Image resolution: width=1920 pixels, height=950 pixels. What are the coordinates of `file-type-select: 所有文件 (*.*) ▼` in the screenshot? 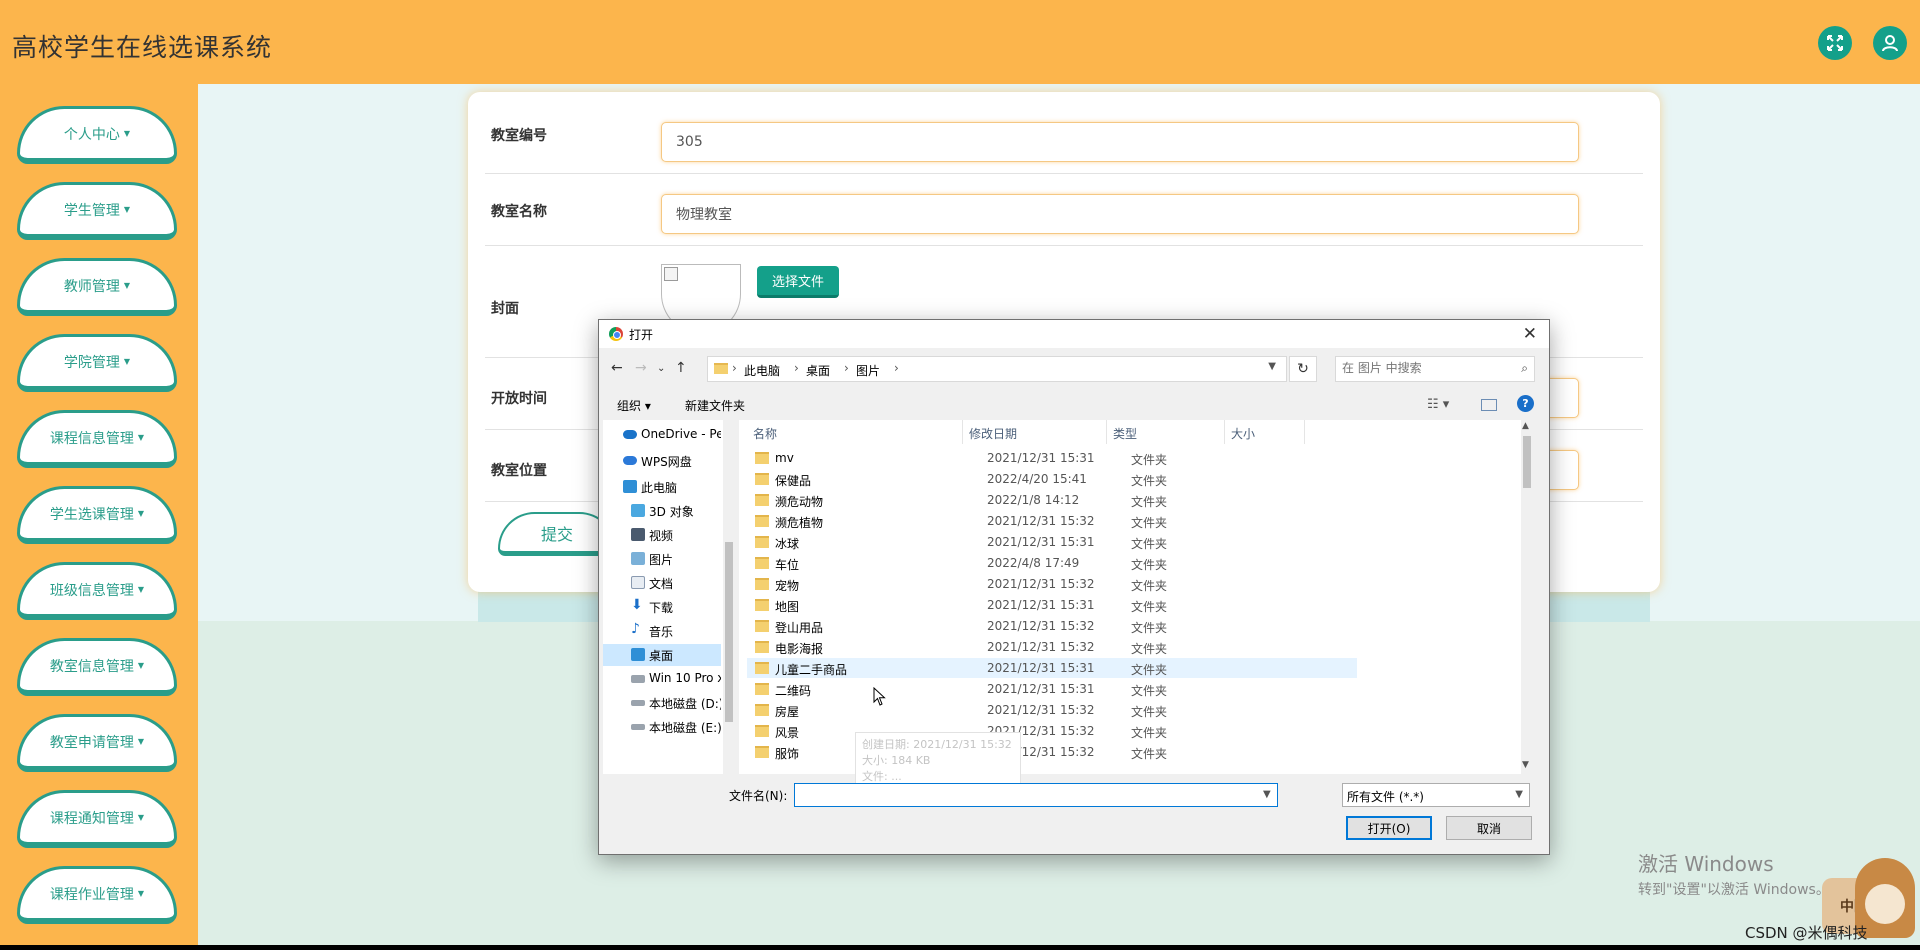 It's located at (1436, 795).